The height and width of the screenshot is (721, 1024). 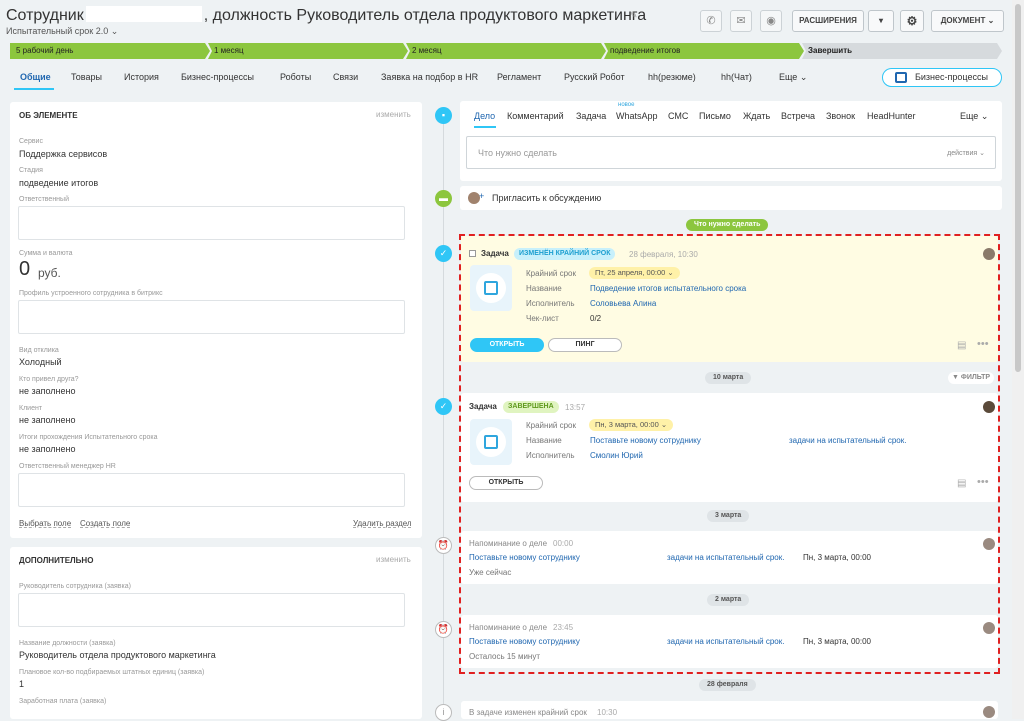 What do you see at coordinates (211, 610) in the screenshot?
I see `manager-field` at bounding box center [211, 610].